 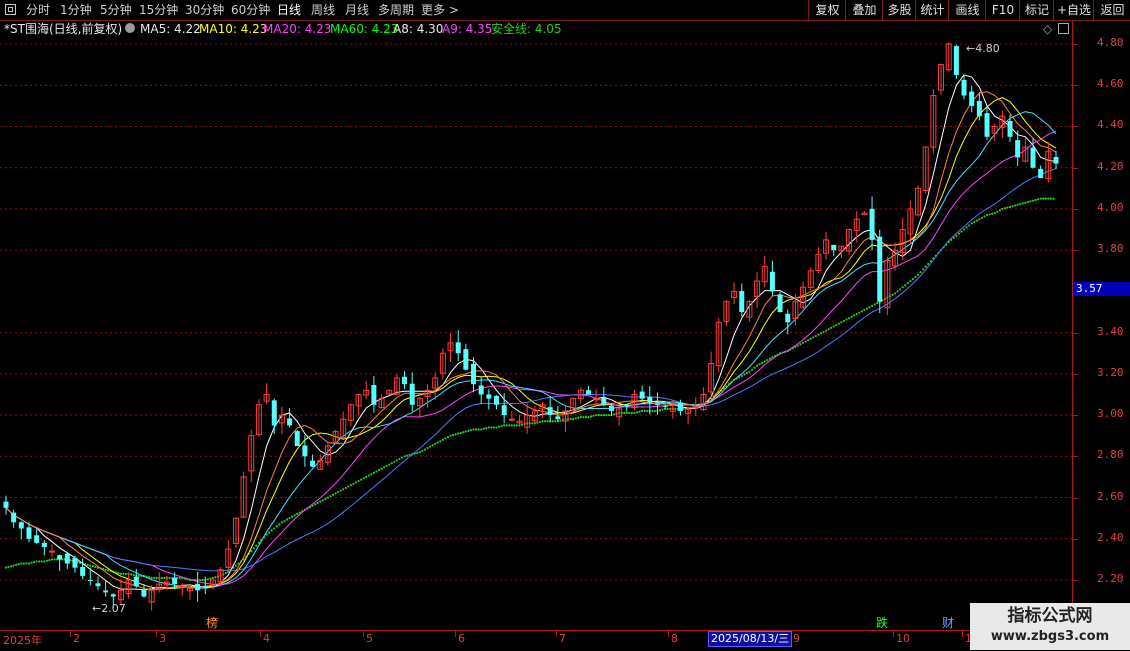 I want to click on ma5-value: MA5: 4.22, so click(x=170, y=29).